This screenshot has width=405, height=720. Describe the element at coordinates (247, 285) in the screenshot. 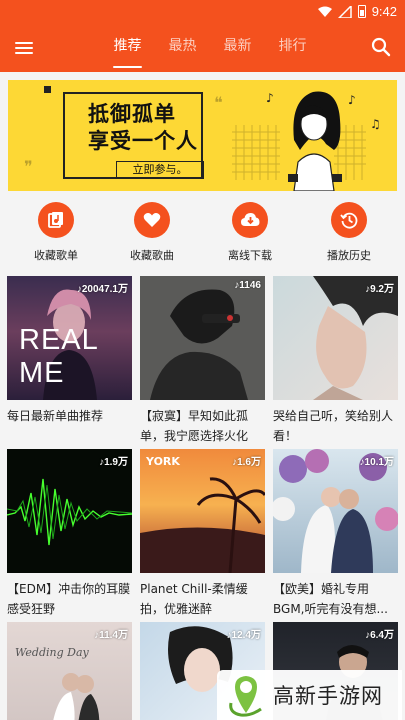

I see `play-count: ♪1146` at that location.